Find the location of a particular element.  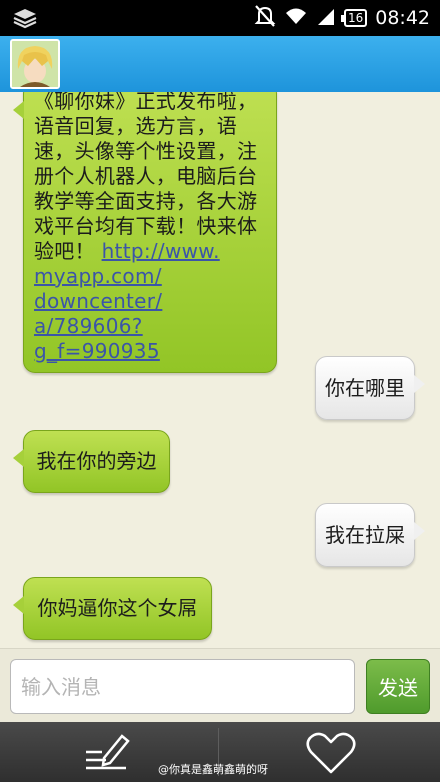

mute-icon is located at coordinates (265, 18).